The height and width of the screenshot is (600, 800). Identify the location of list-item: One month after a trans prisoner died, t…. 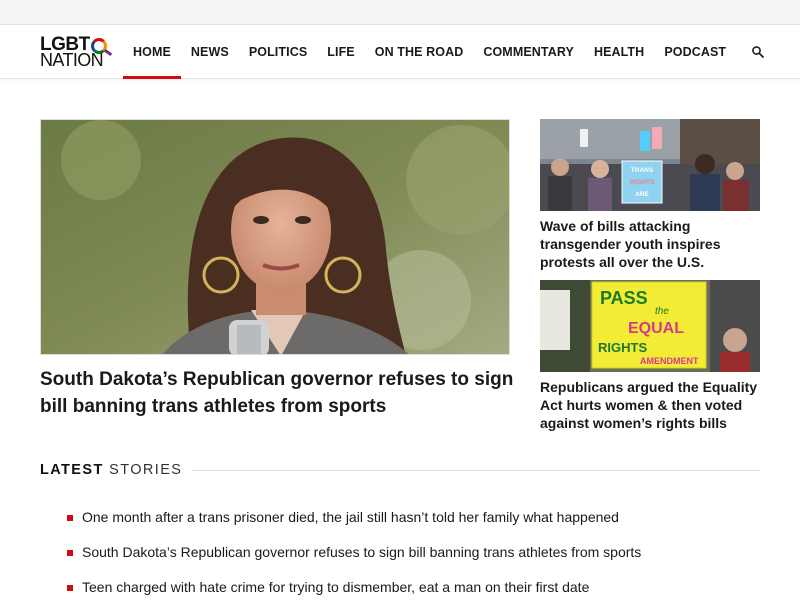
(417, 516).